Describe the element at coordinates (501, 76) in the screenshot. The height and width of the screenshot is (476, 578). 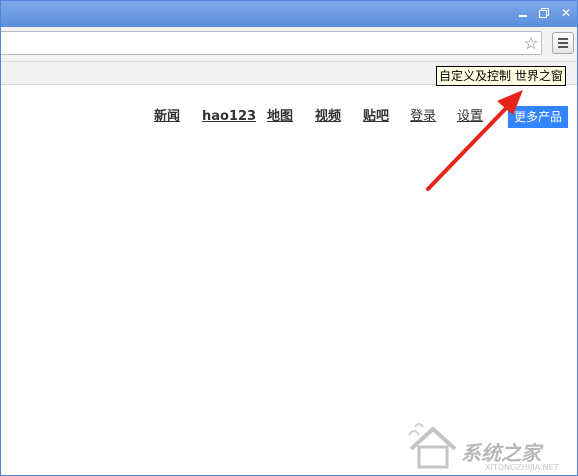
I see `menu-tooltip: 自定义及控制 世界之窗` at that location.